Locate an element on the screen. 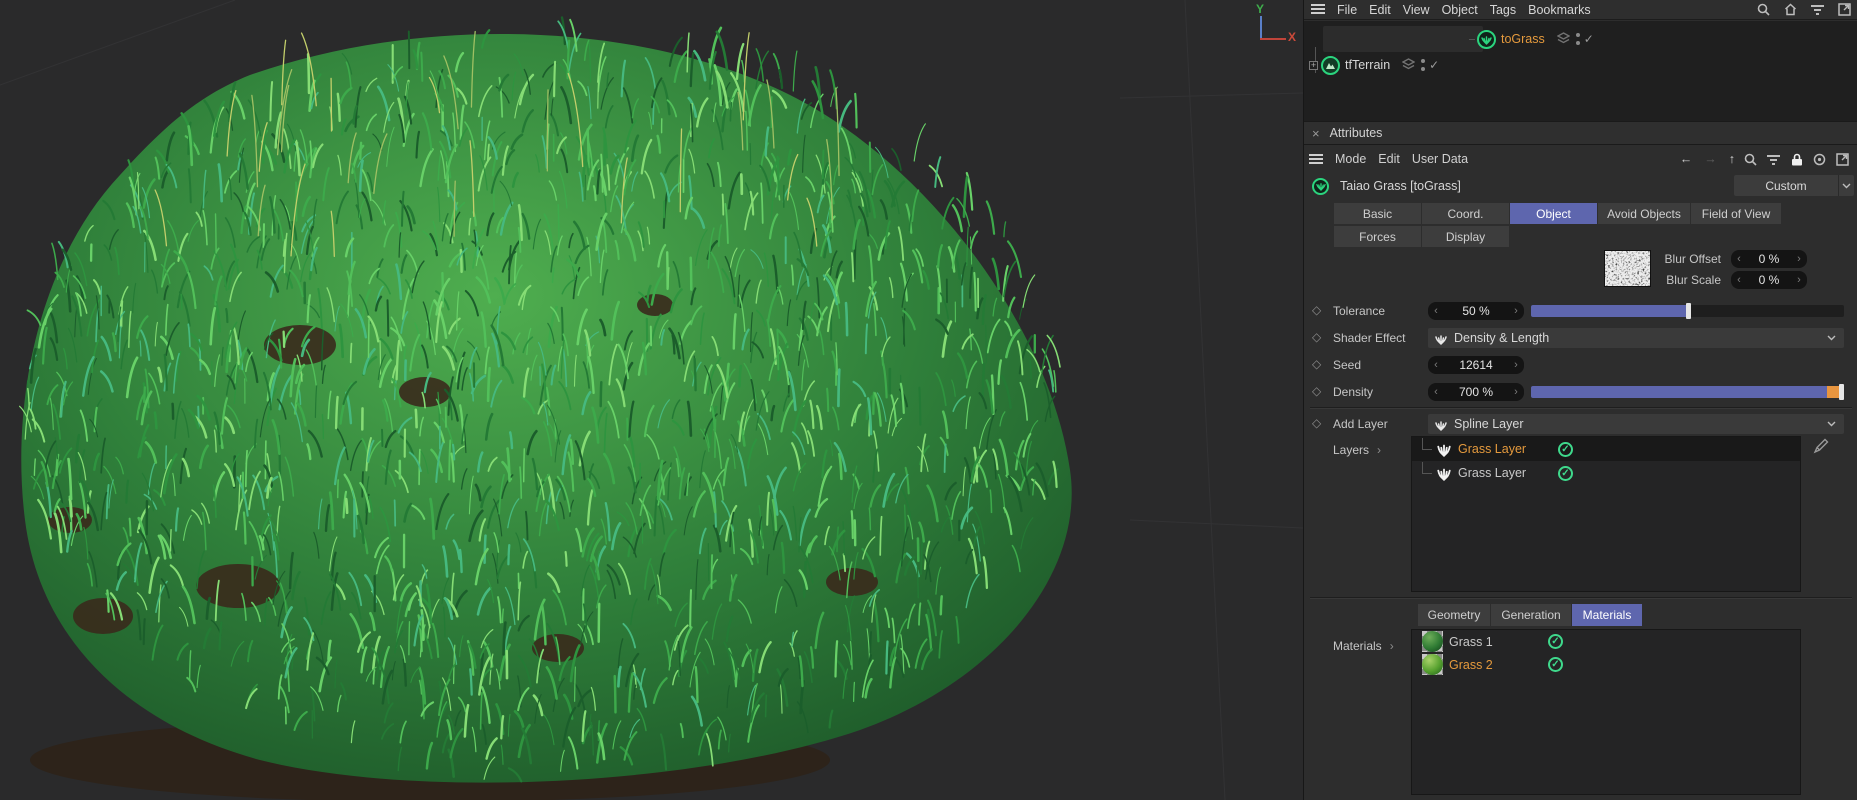  target-icon is located at coordinates (1819, 159).